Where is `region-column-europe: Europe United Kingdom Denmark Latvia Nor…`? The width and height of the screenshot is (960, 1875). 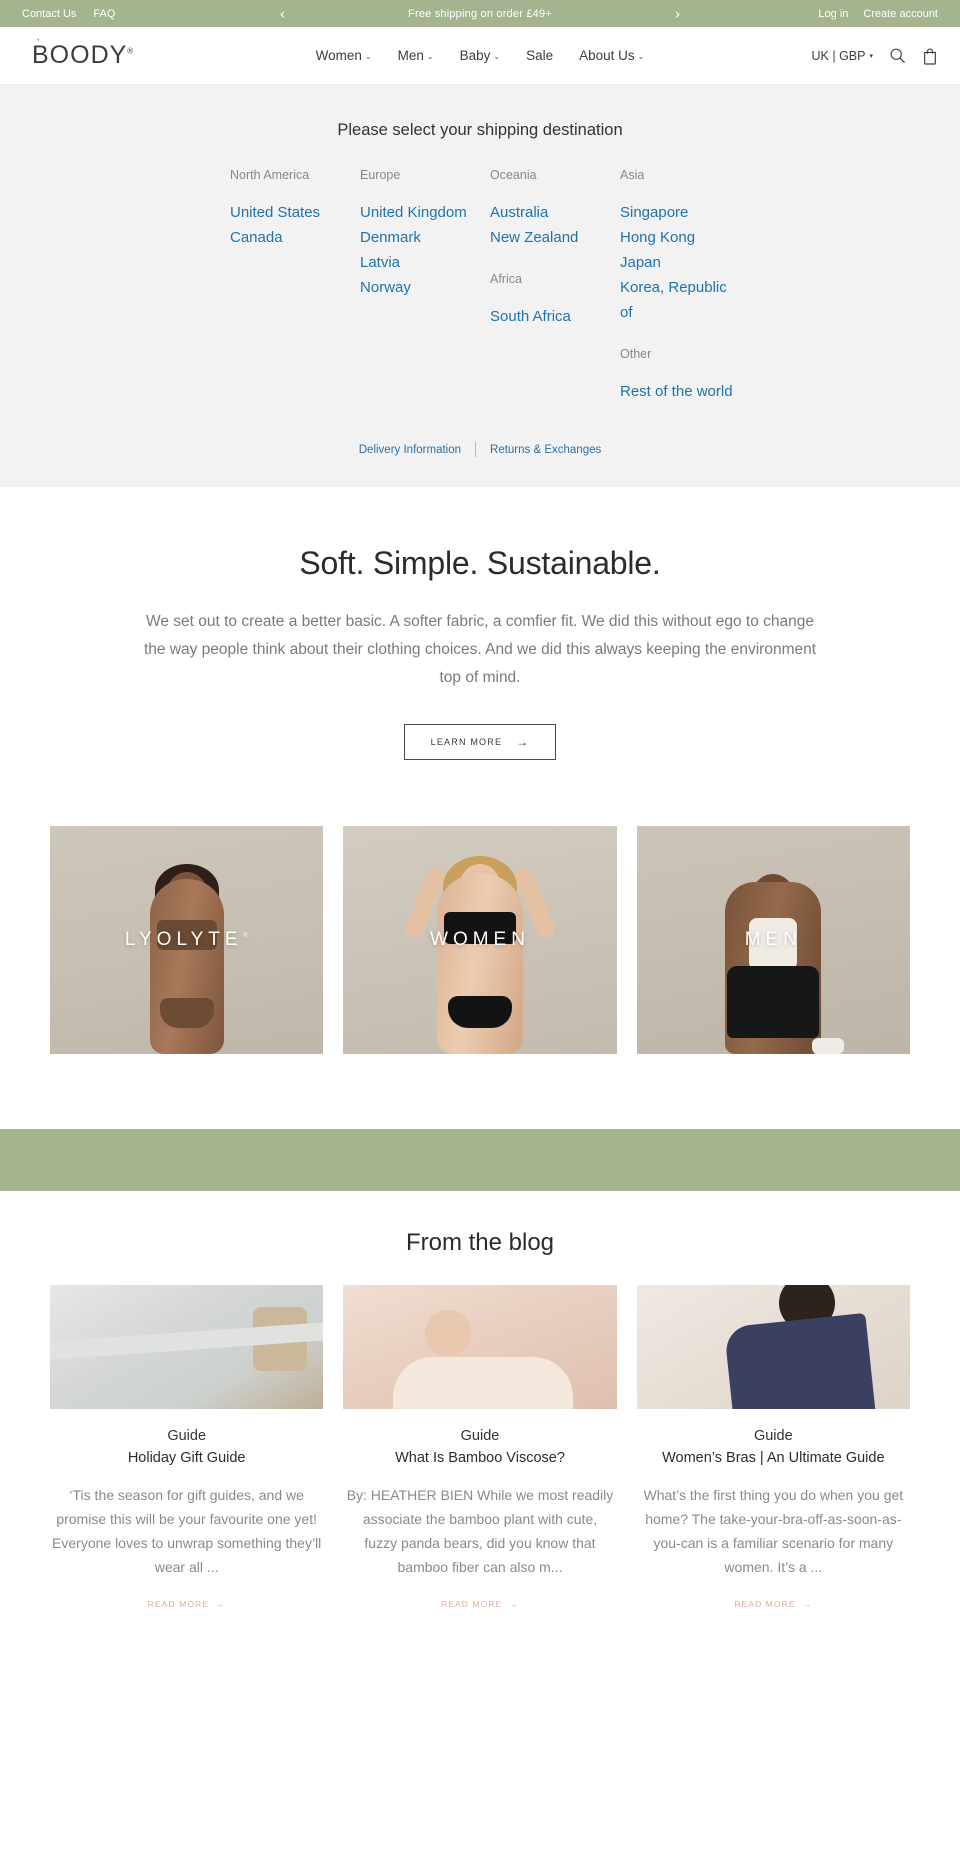
region-column-europe: Europe United Kingdom Denmark Latvia Nor… is located at coordinates (425, 286).